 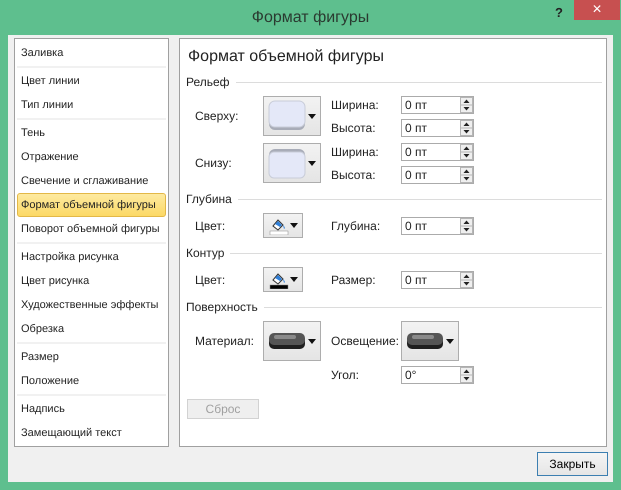 I want to click on field-label: Угол:, so click(x=345, y=375).